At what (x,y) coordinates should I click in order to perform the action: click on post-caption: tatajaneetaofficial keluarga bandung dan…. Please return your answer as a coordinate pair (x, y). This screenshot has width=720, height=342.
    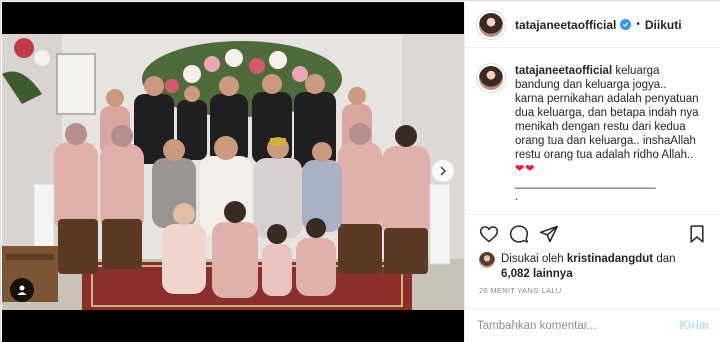
    Looking at the image, I should click on (595, 134).